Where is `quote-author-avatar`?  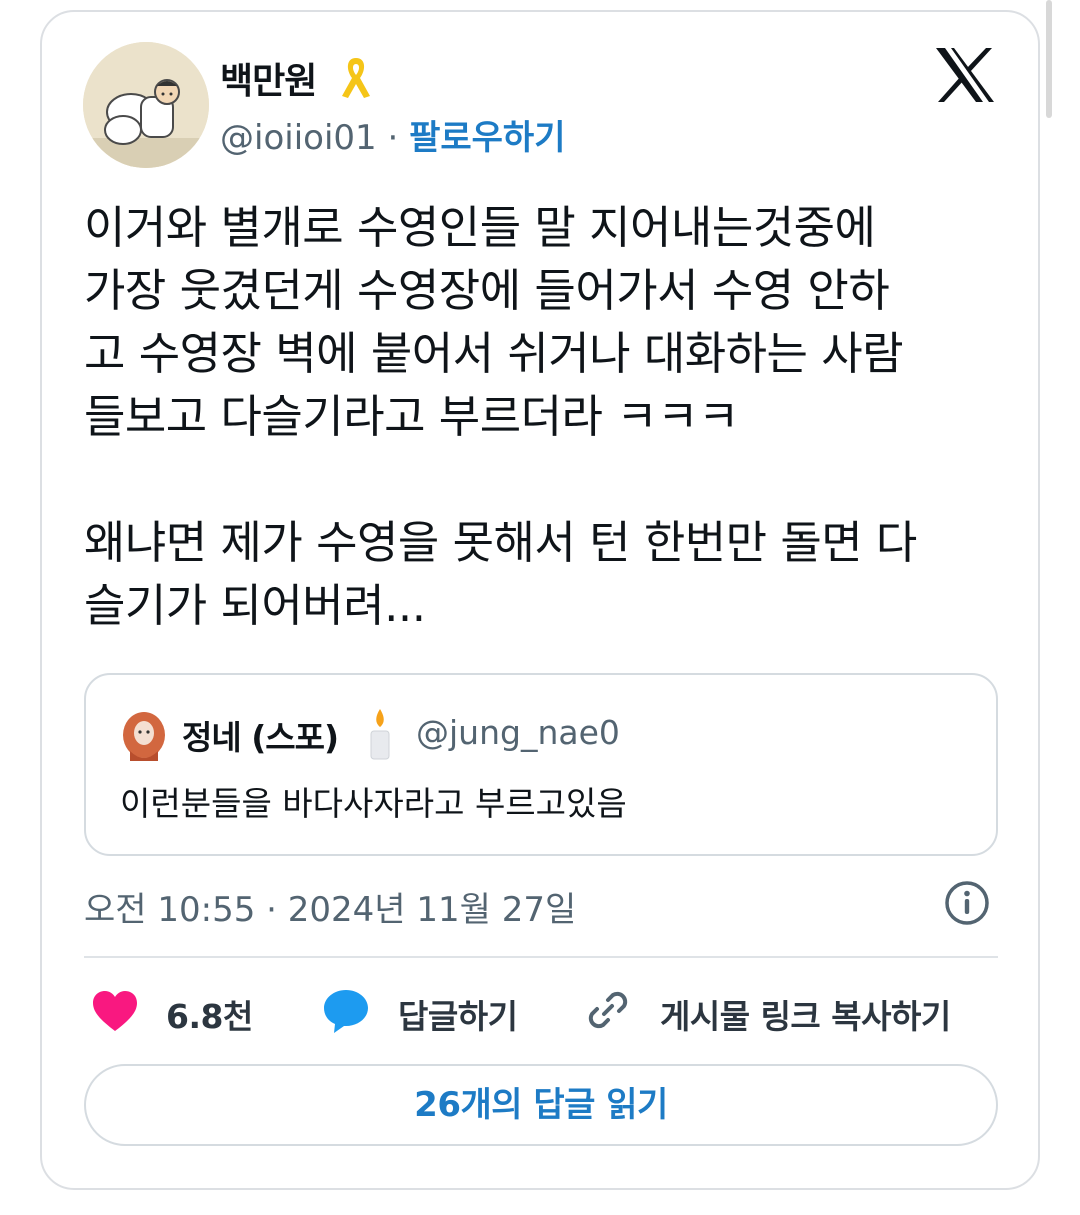 quote-author-avatar is located at coordinates (144, 736).